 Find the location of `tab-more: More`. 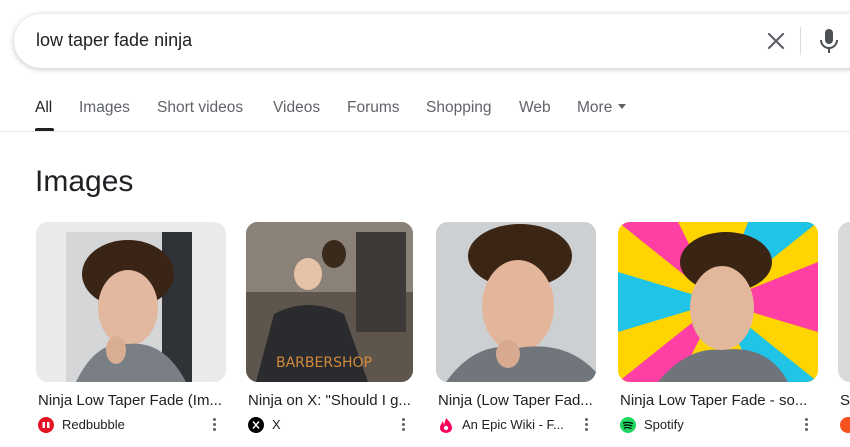

tab-more: More is located at coordinates (602, 108).